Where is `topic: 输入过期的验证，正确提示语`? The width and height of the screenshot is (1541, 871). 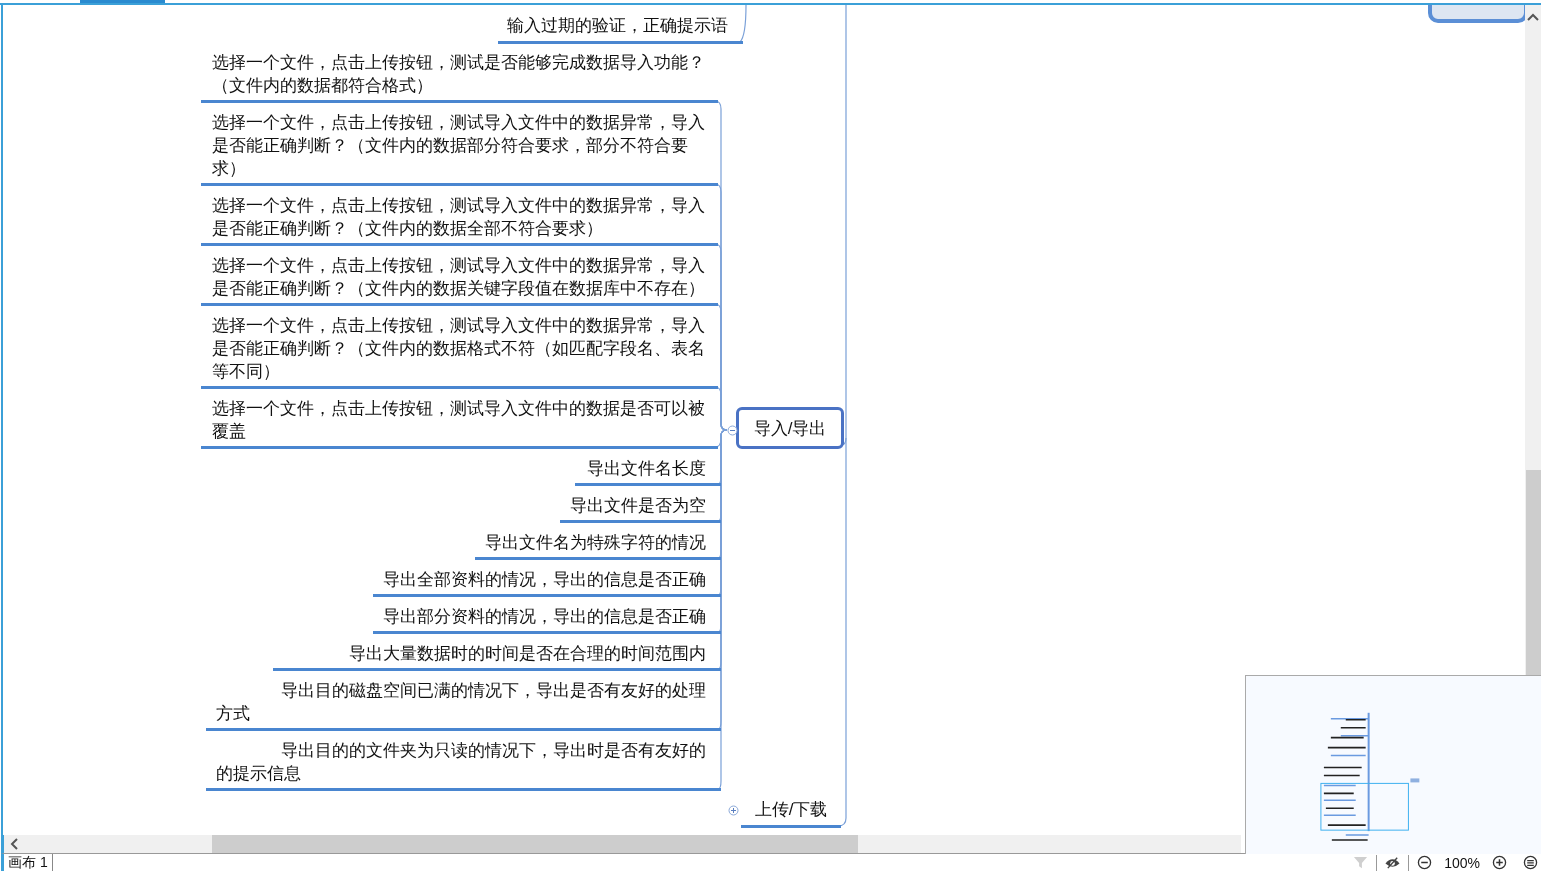 topic: 输入过期的验证，正确提示语 is located at coordinates (620, 26).